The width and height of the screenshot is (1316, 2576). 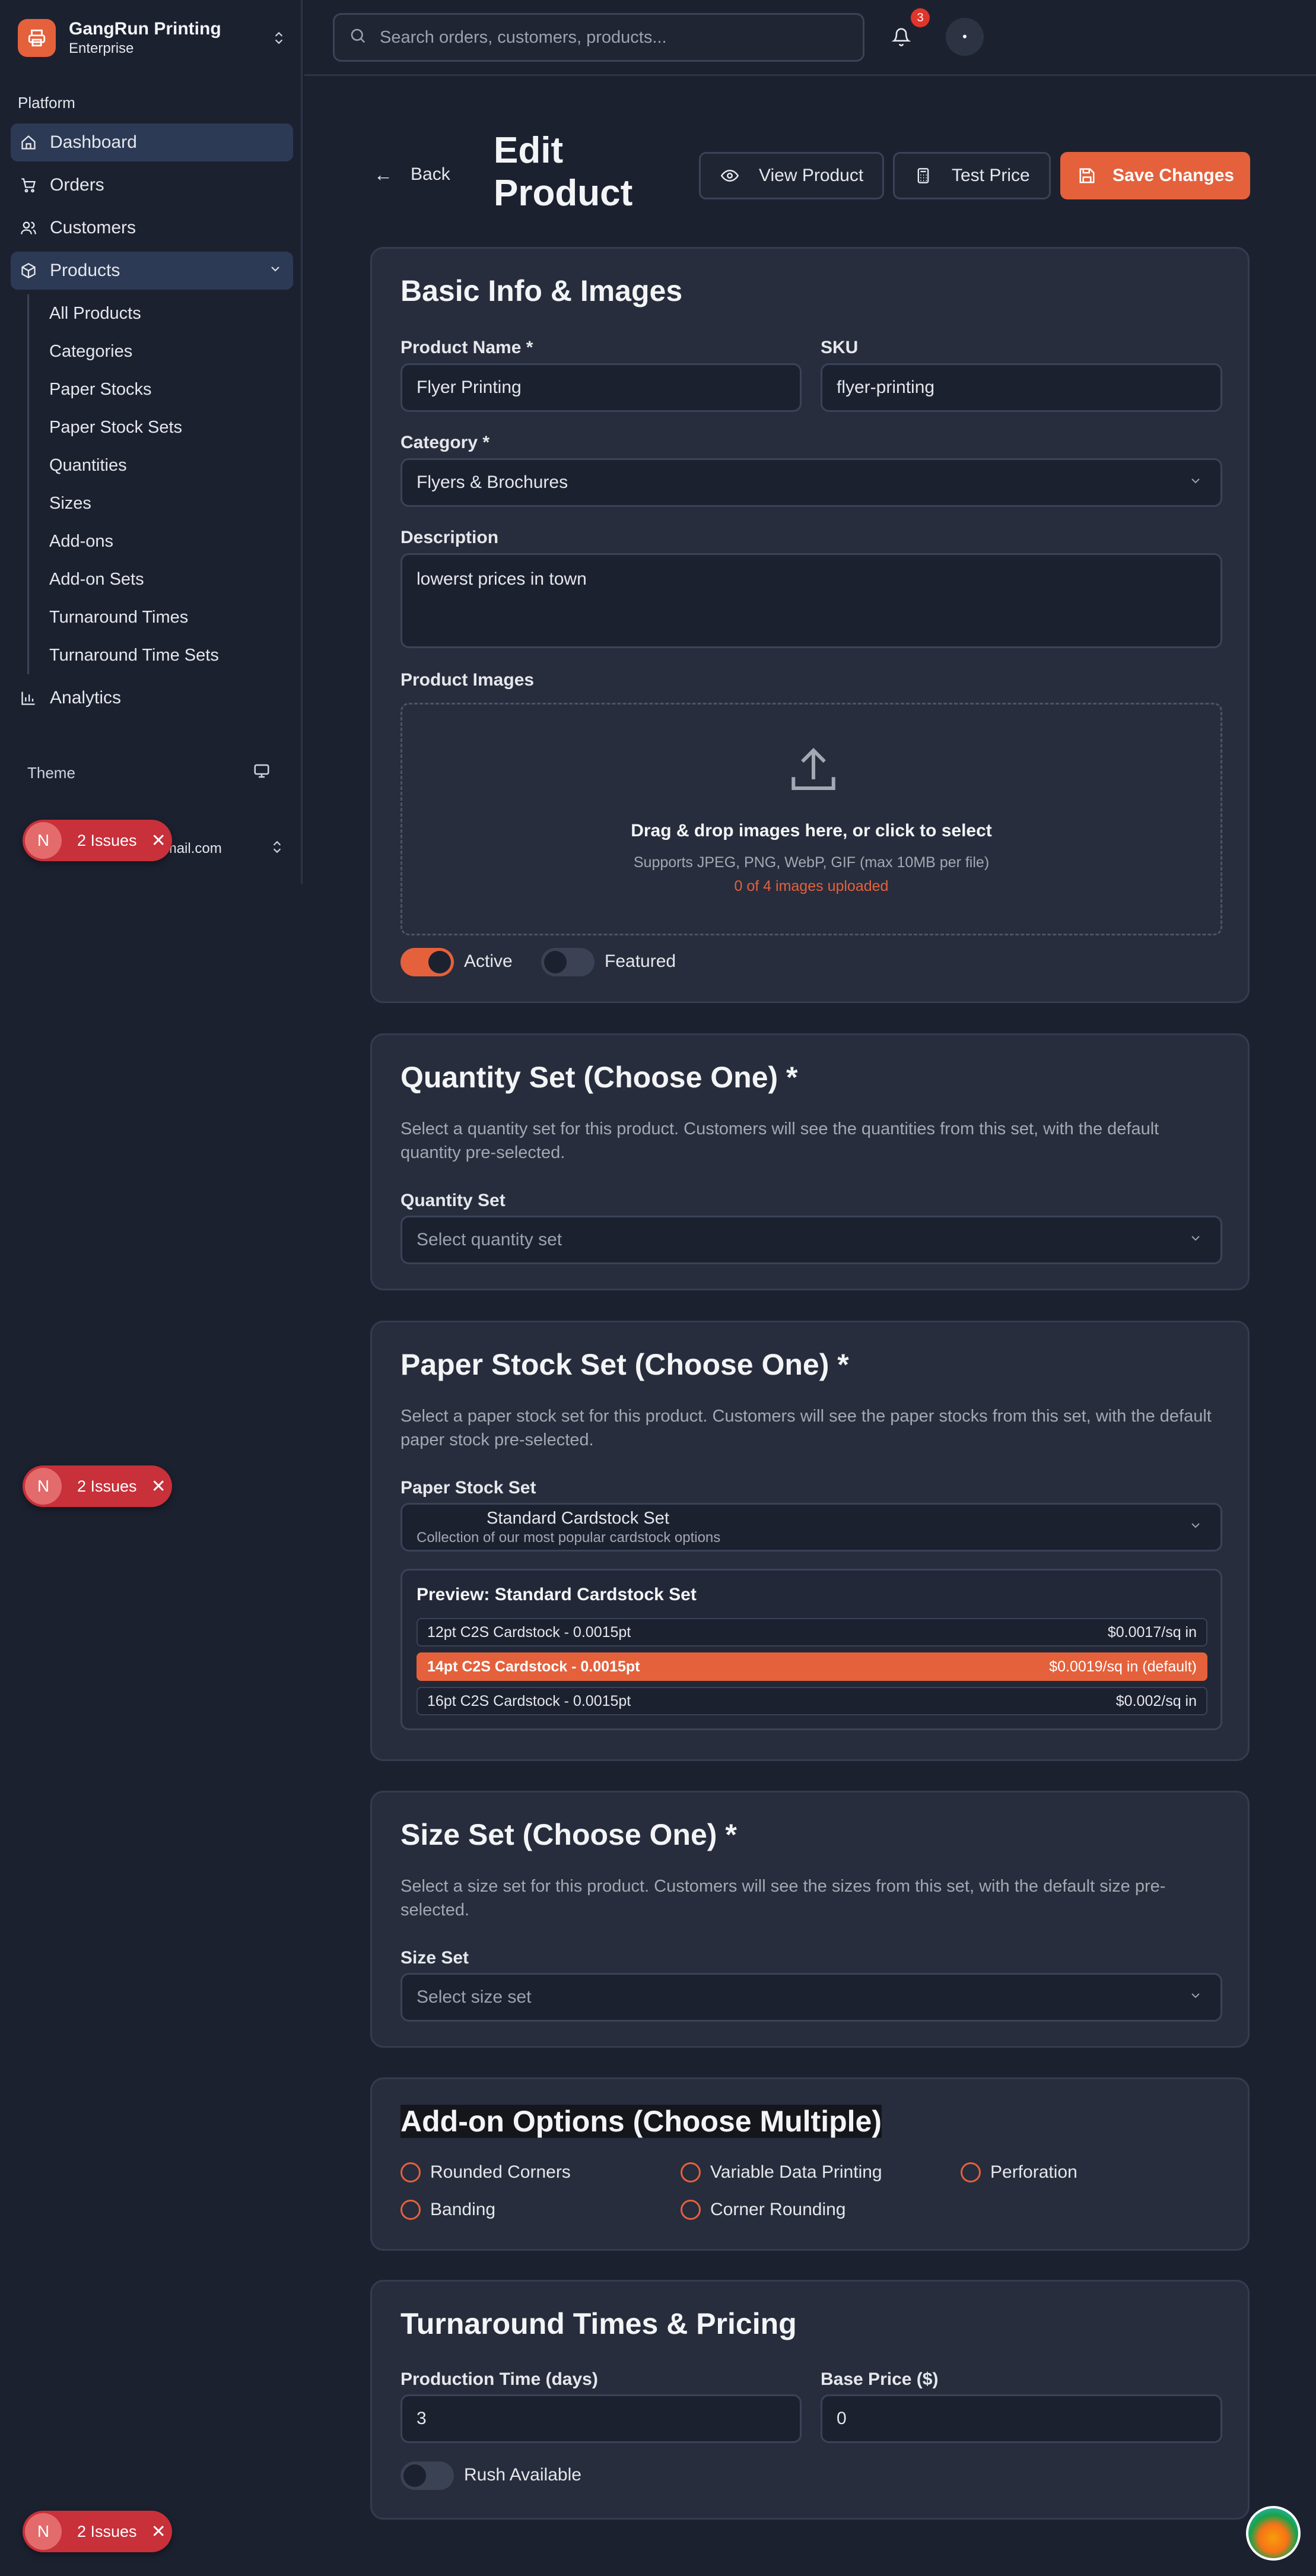 I want to click on stock-name: 14pt C2S Cardstock - 0.0015pt, so click(x=533, y=1666).